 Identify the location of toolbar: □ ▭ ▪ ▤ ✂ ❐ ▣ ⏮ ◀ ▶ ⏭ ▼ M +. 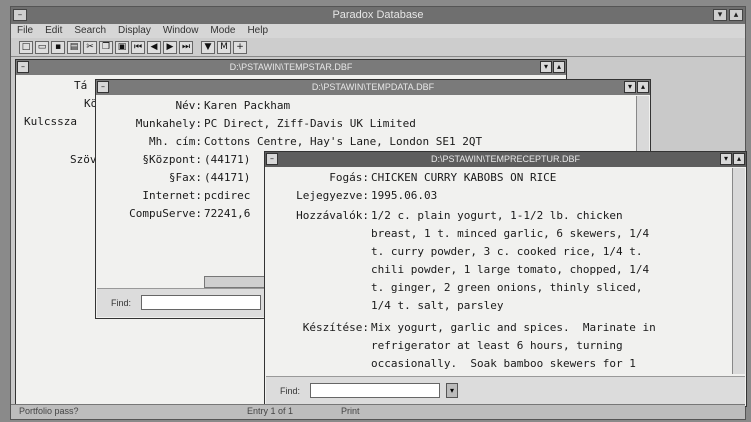
(378, 47).